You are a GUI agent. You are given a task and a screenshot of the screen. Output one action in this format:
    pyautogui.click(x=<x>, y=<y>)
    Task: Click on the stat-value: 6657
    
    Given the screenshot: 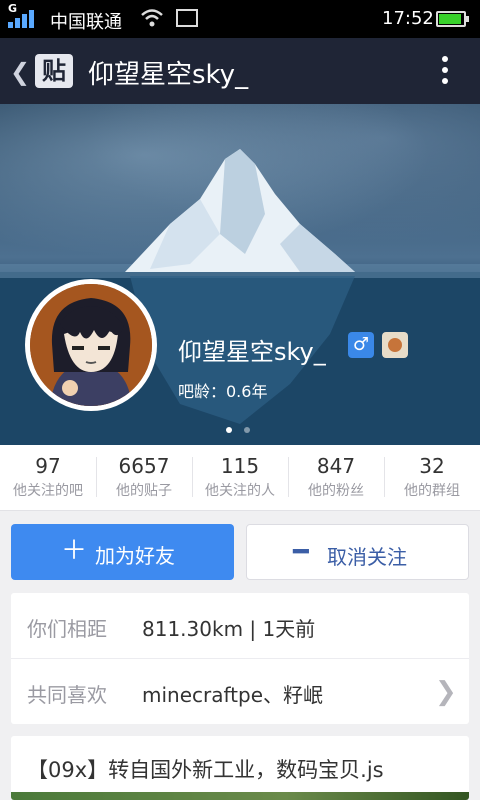 What is the action you would take?
    pyautogui.click(x=144, y=466)
    